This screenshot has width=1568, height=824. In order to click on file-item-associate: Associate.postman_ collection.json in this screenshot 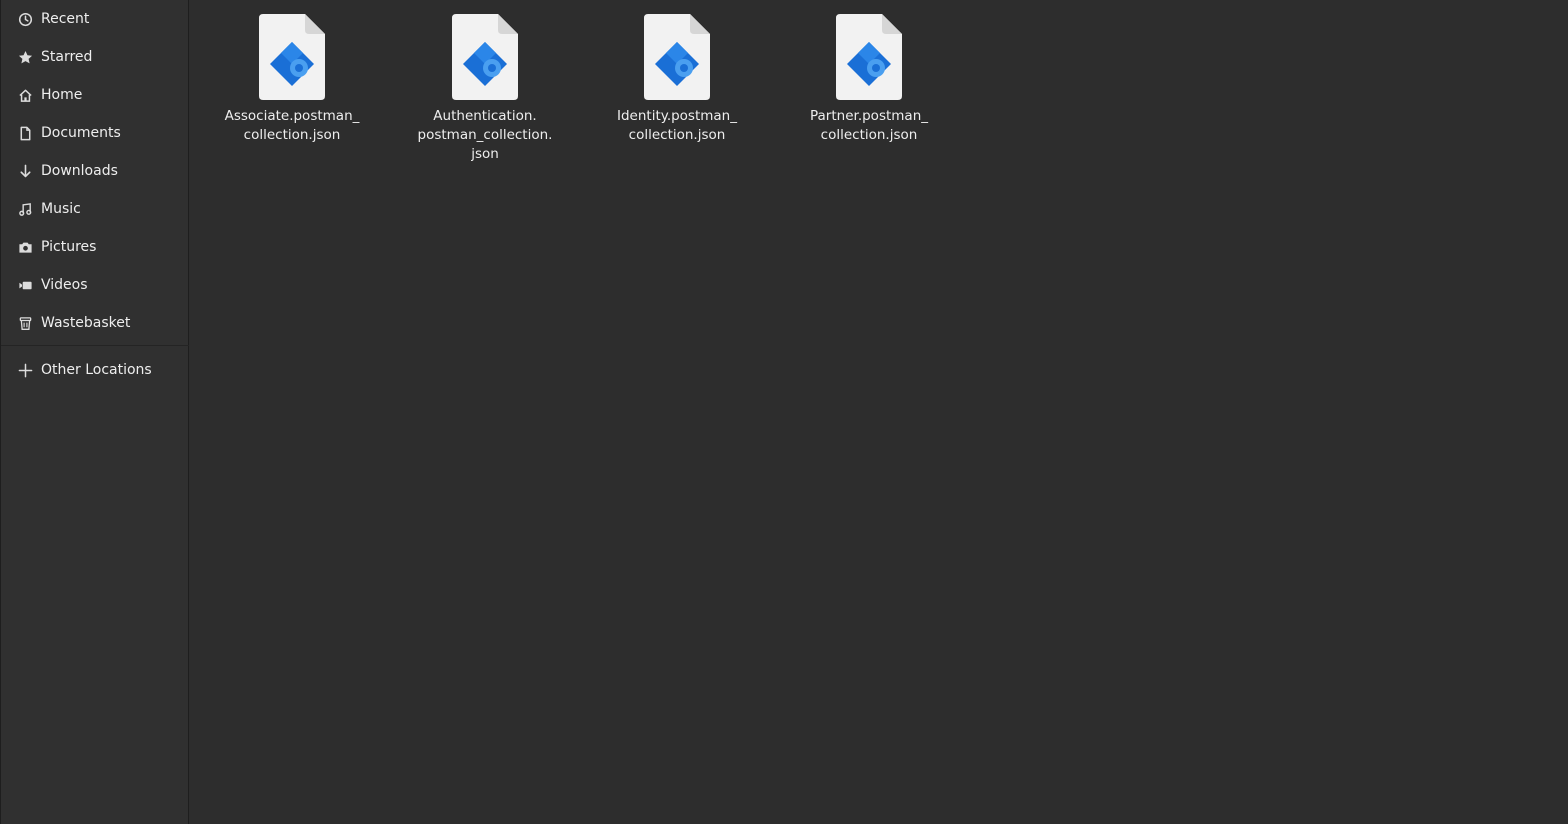, I will do `click(292, 79)`.